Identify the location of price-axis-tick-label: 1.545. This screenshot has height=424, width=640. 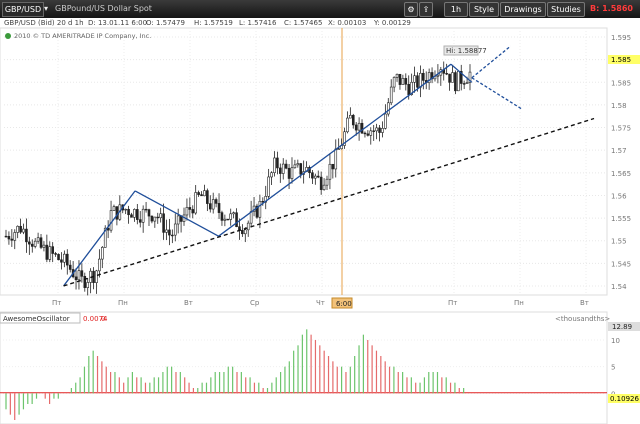
(621, 264).